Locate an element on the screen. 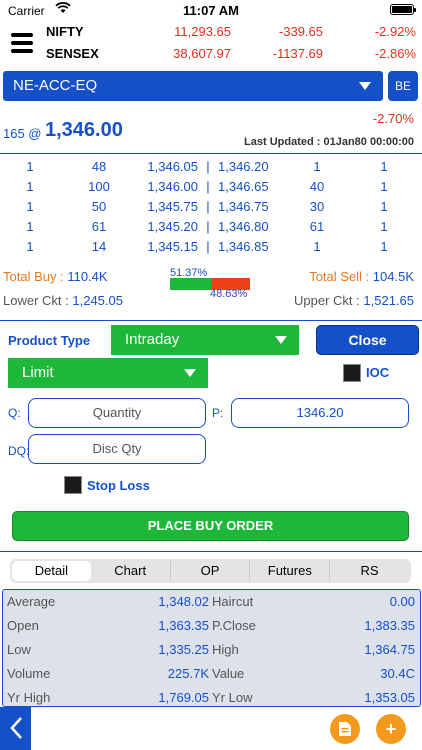 The image size is (422, 750). place-buy-order-button: PLACE BUY ORDER is located at coordinates (210, 526).